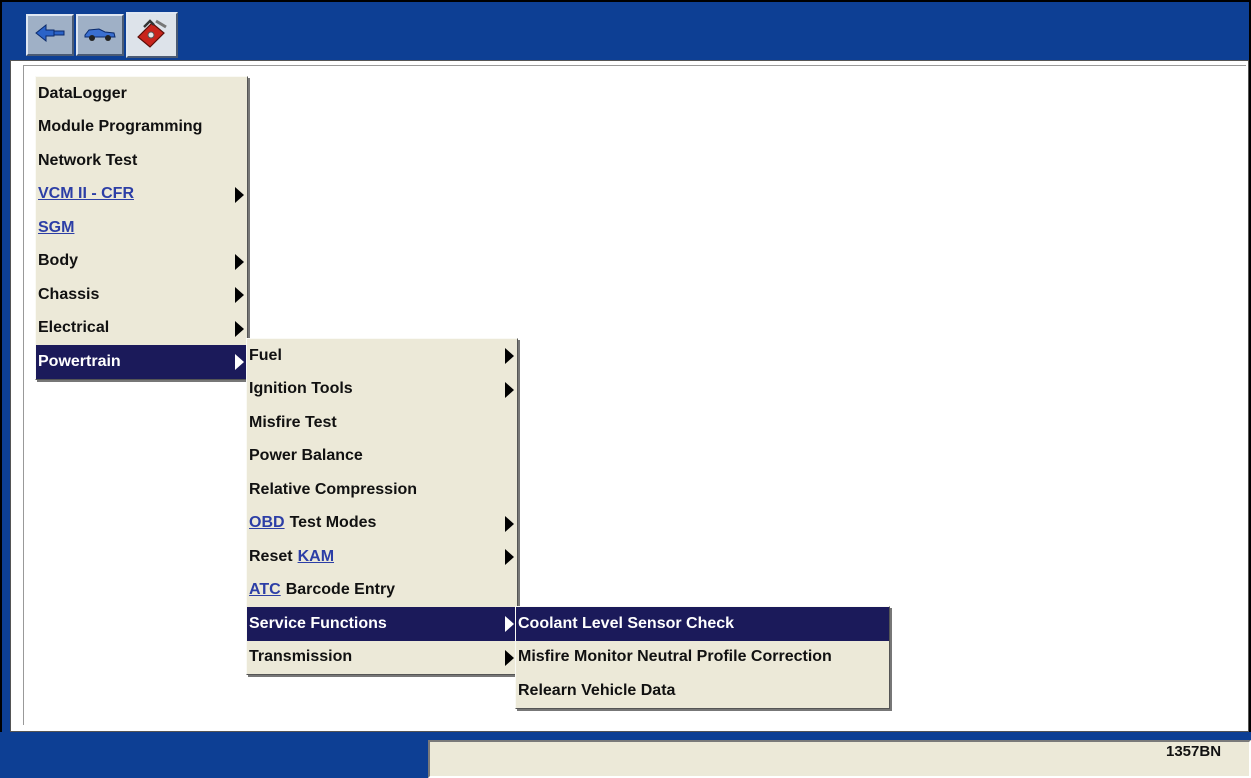  What do you see at coordinates (141, 161) in the screenshot?
I see `menu-item-network-test: Network Test` at bounding box center [141, 161].